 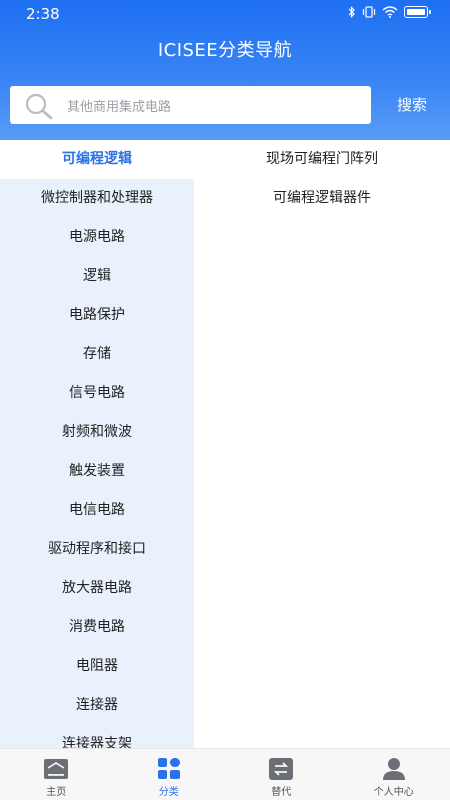 What do you see at coordinates (352, 12) in the screenshot?
I see `bluetooth-icon` at bounding box center [352, 12].